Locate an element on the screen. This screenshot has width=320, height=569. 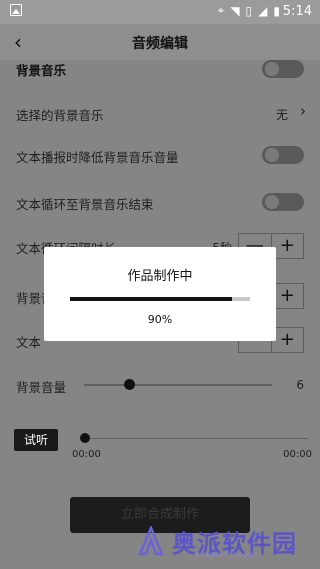
text-delay-label: 文本 is located at coordinates (29, 342).